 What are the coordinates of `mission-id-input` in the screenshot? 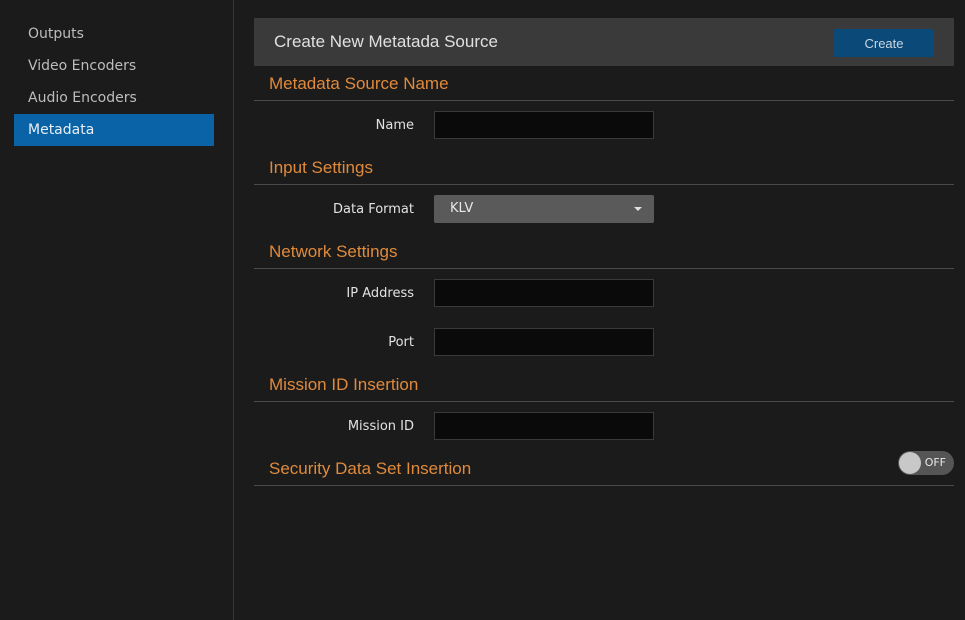 It's located at (544, 426).